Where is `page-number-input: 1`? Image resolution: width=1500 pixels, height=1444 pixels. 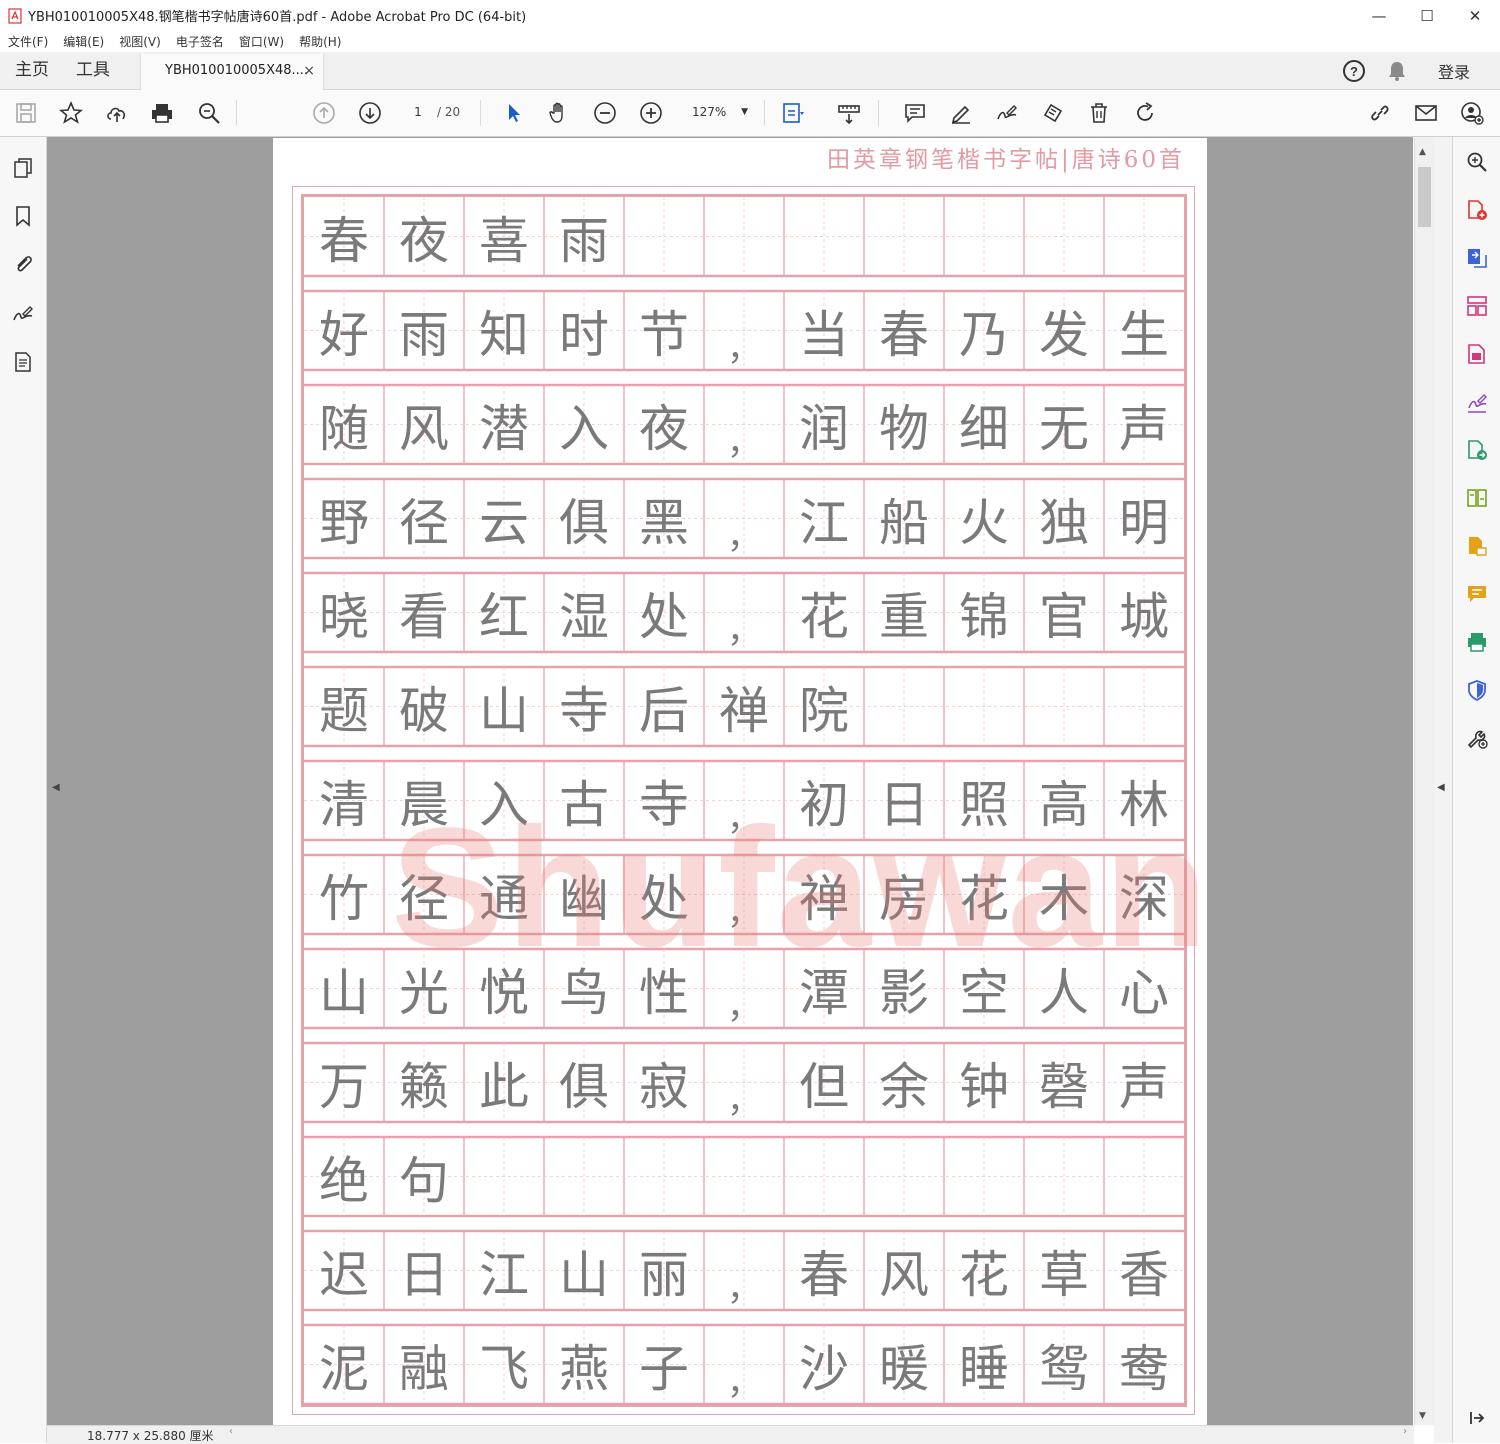
page-number-input: 1 is located at coordinates (418, 112).